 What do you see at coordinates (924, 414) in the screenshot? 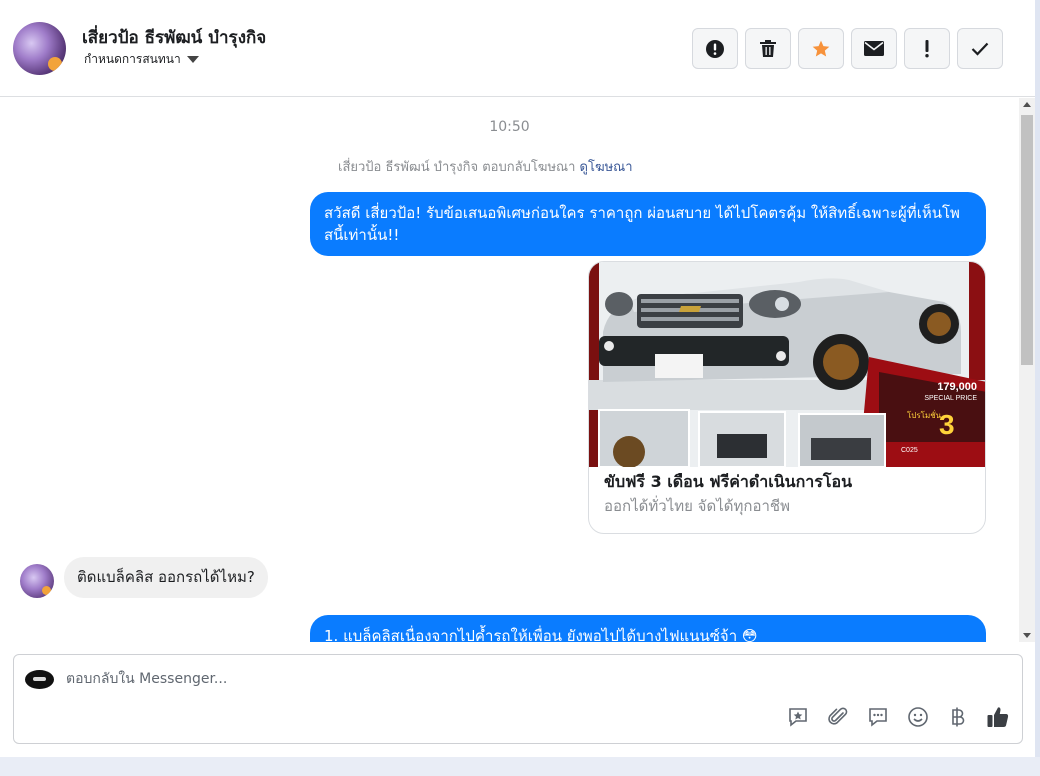
I see `ad-image-promo: โปรโมชั่น` at bounding box center [924, 414].